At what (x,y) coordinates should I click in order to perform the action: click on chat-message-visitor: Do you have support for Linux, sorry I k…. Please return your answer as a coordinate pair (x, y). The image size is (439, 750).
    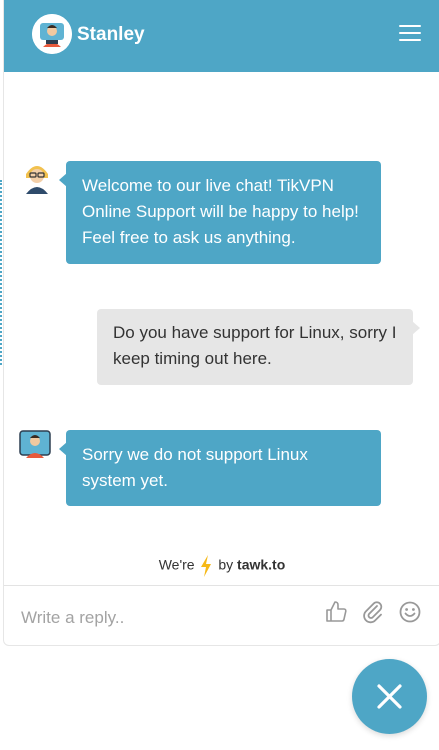
    Looking at the image, I should click on (258, 347).